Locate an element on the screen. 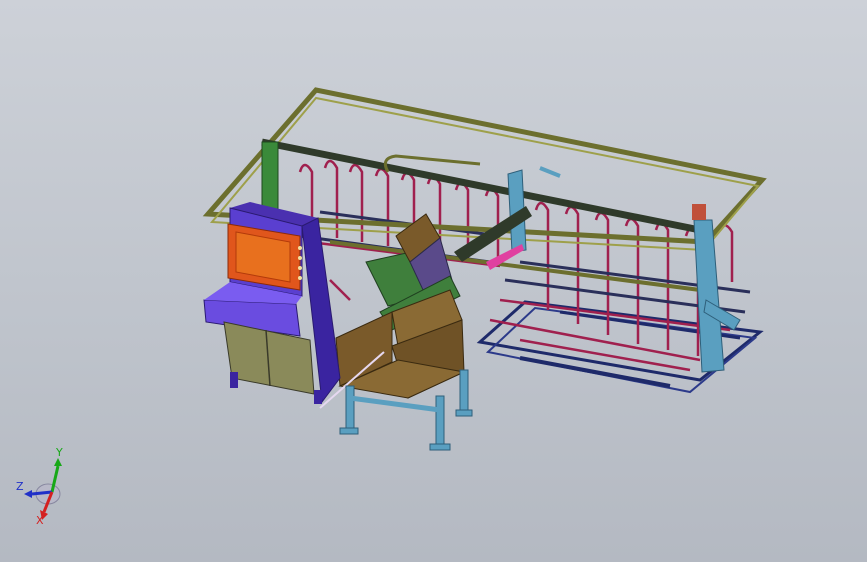 Image resolution: width=867 pixels, height=562 pixels. gantry-motor is located at coordinates (699, 212).